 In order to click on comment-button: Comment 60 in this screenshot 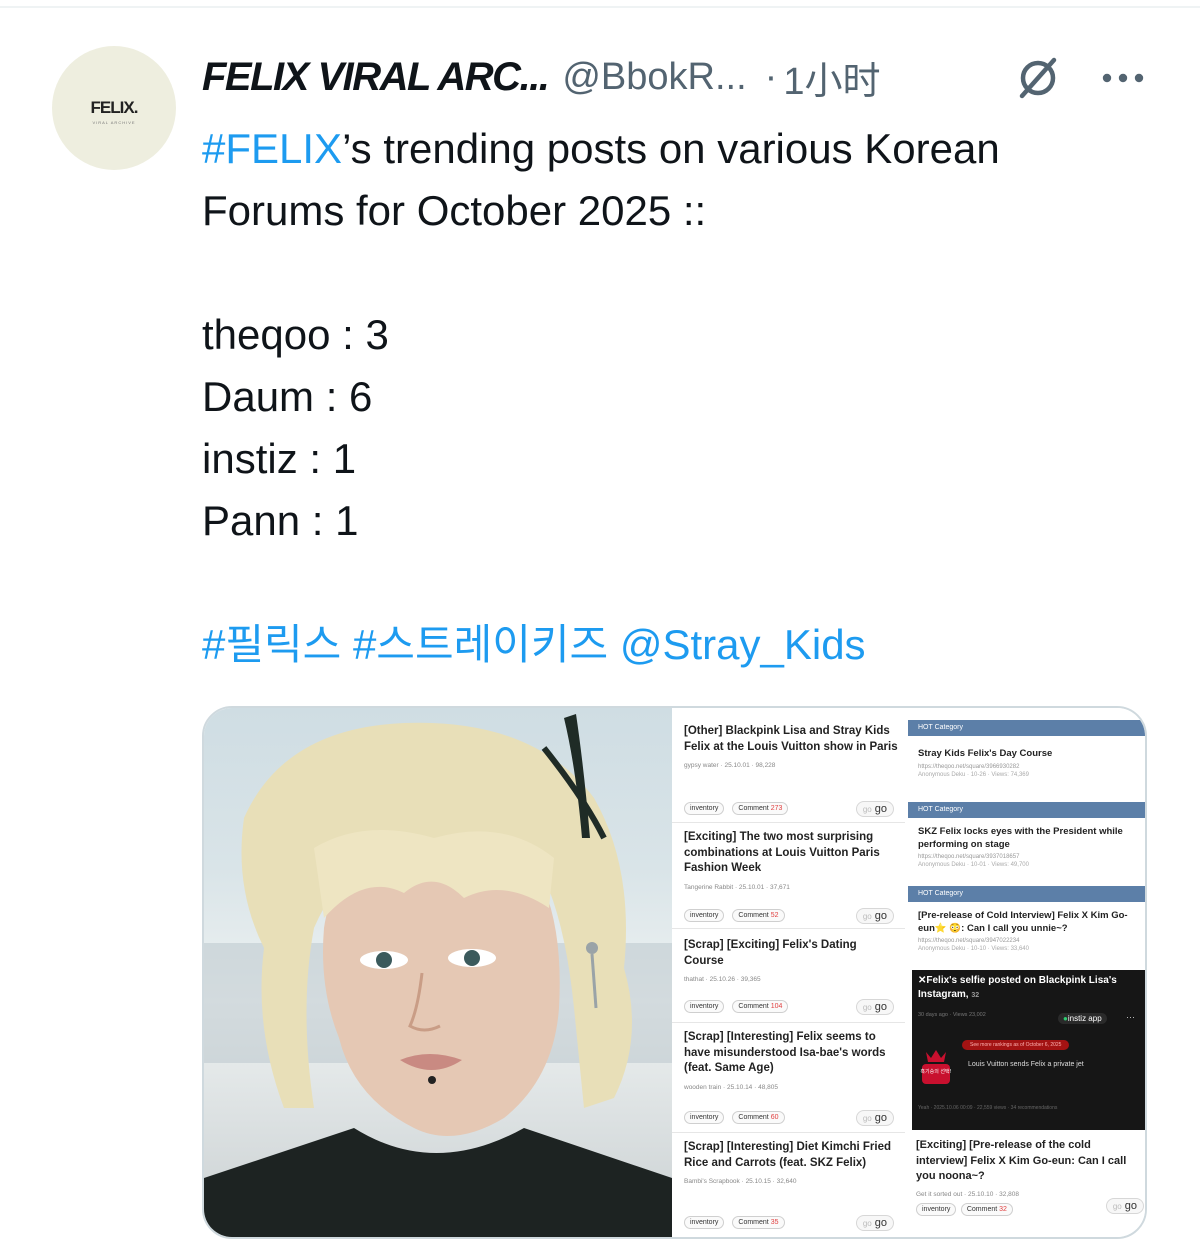, I will do `click(758, 1117)`.